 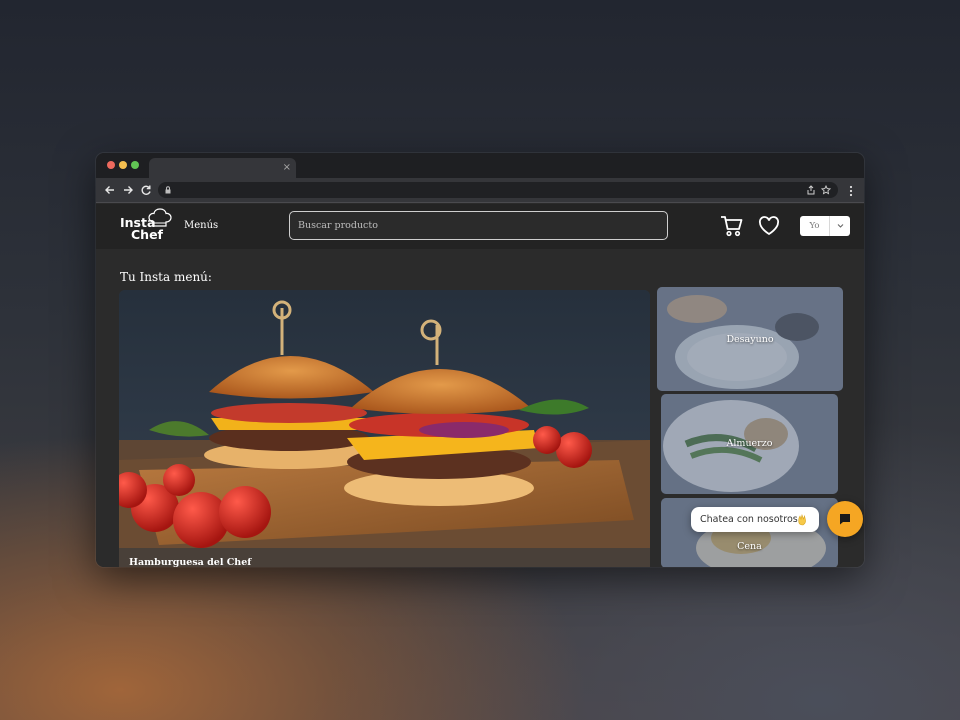 I want to click on browser-menu-icon, so click(x=851, y=191).